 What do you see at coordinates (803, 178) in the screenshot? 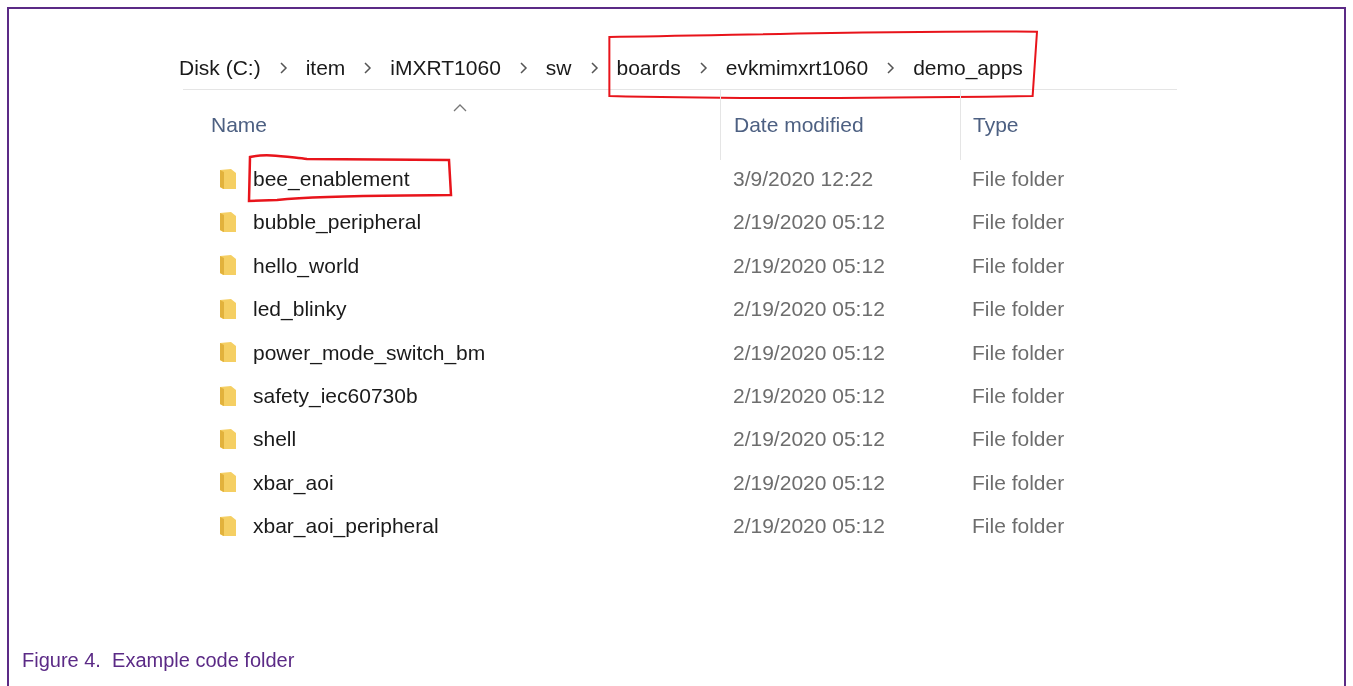
I see `date-cell-text: 3/9/2020 12:22` at bounding box center [803, 178].